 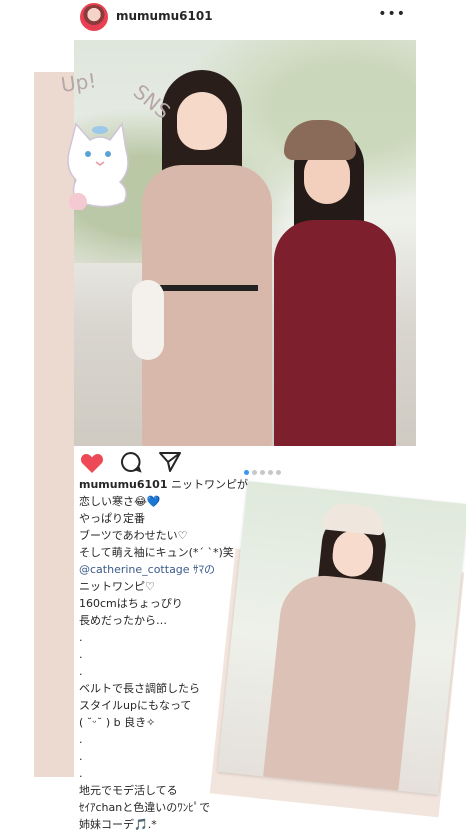 What do you see at coordinates (145, 807) in the screenshot?
I see `caption-line: ｾｲｱchanと色違いのﾜﾝﾋﾟで` at bounding box center [145, 807].